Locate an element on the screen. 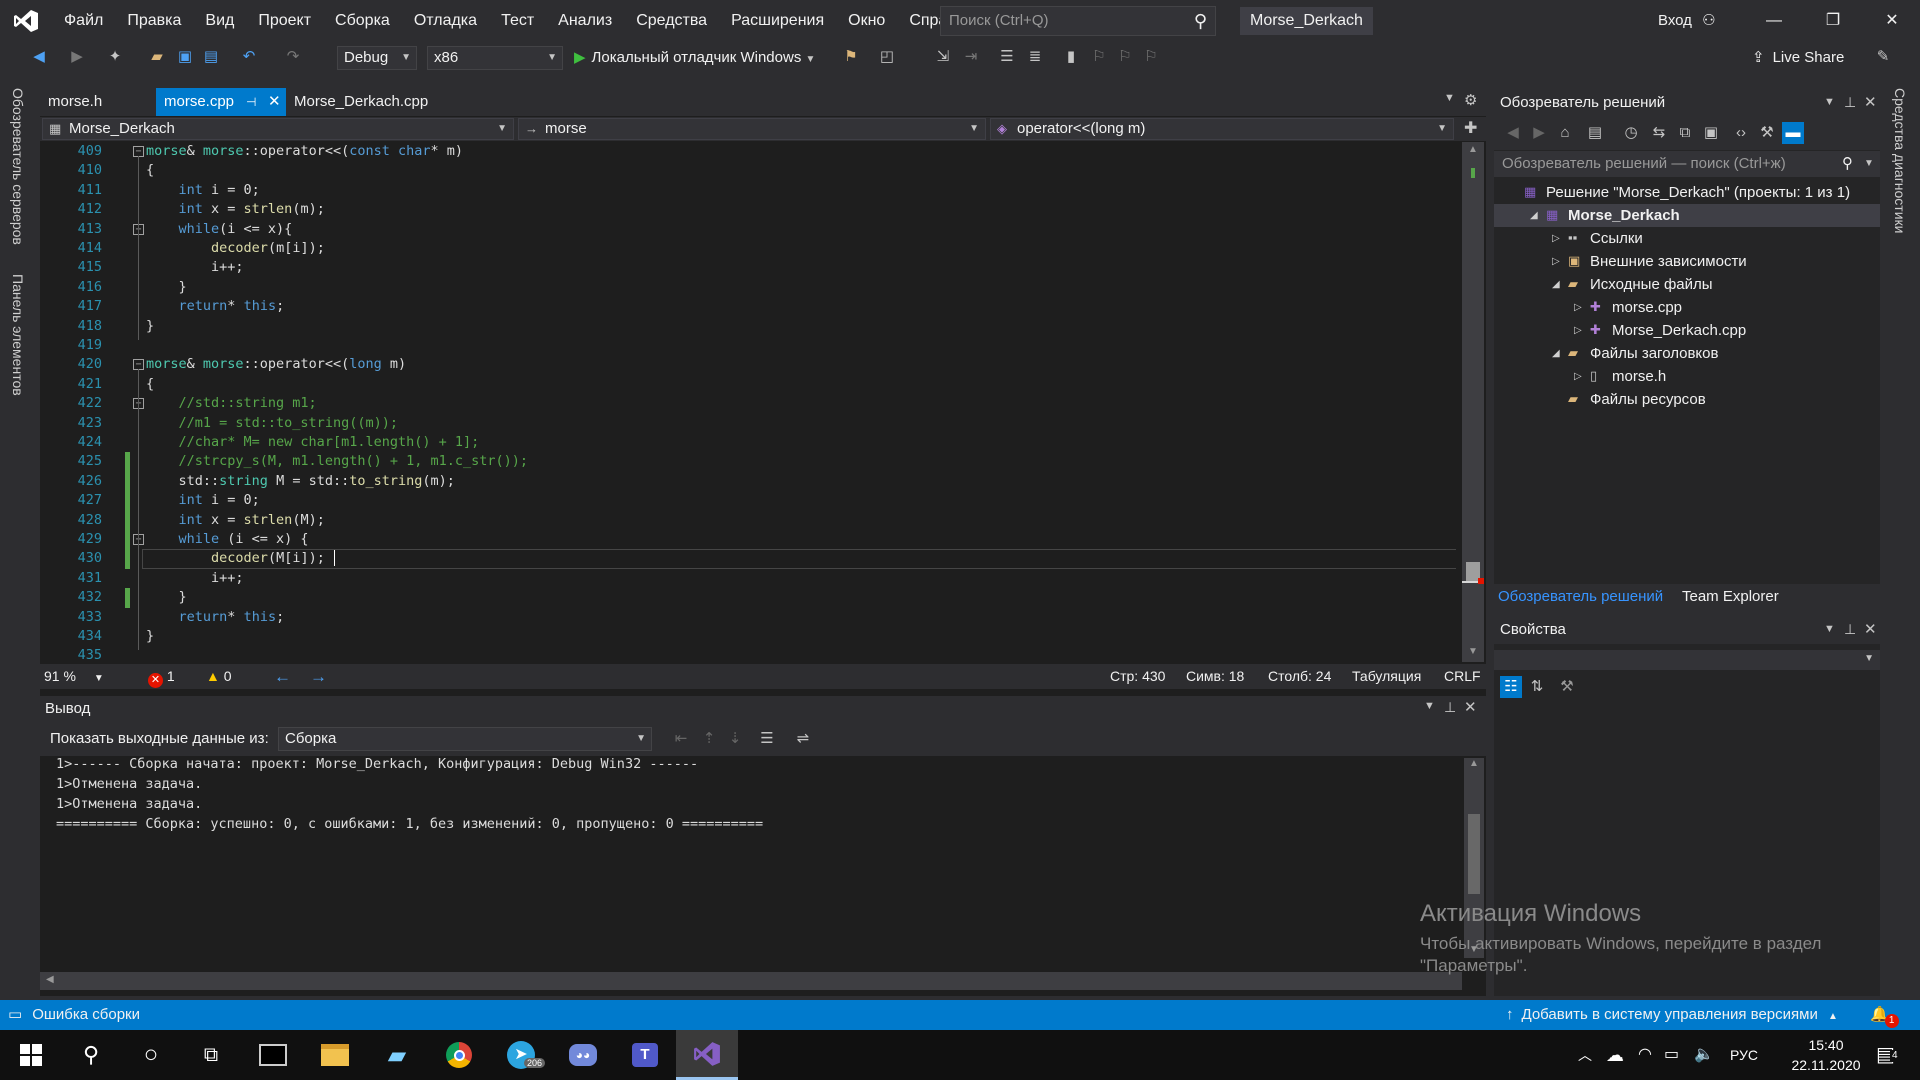 The width and height of the screenshot is (1920, 1080). discord-icon: ◕◕ is located at coordinates (583, 1055).